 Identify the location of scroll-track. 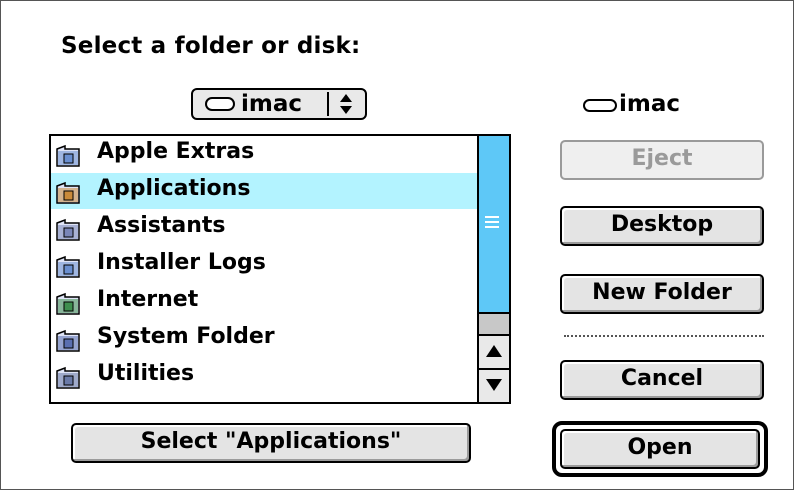
(494, 324).